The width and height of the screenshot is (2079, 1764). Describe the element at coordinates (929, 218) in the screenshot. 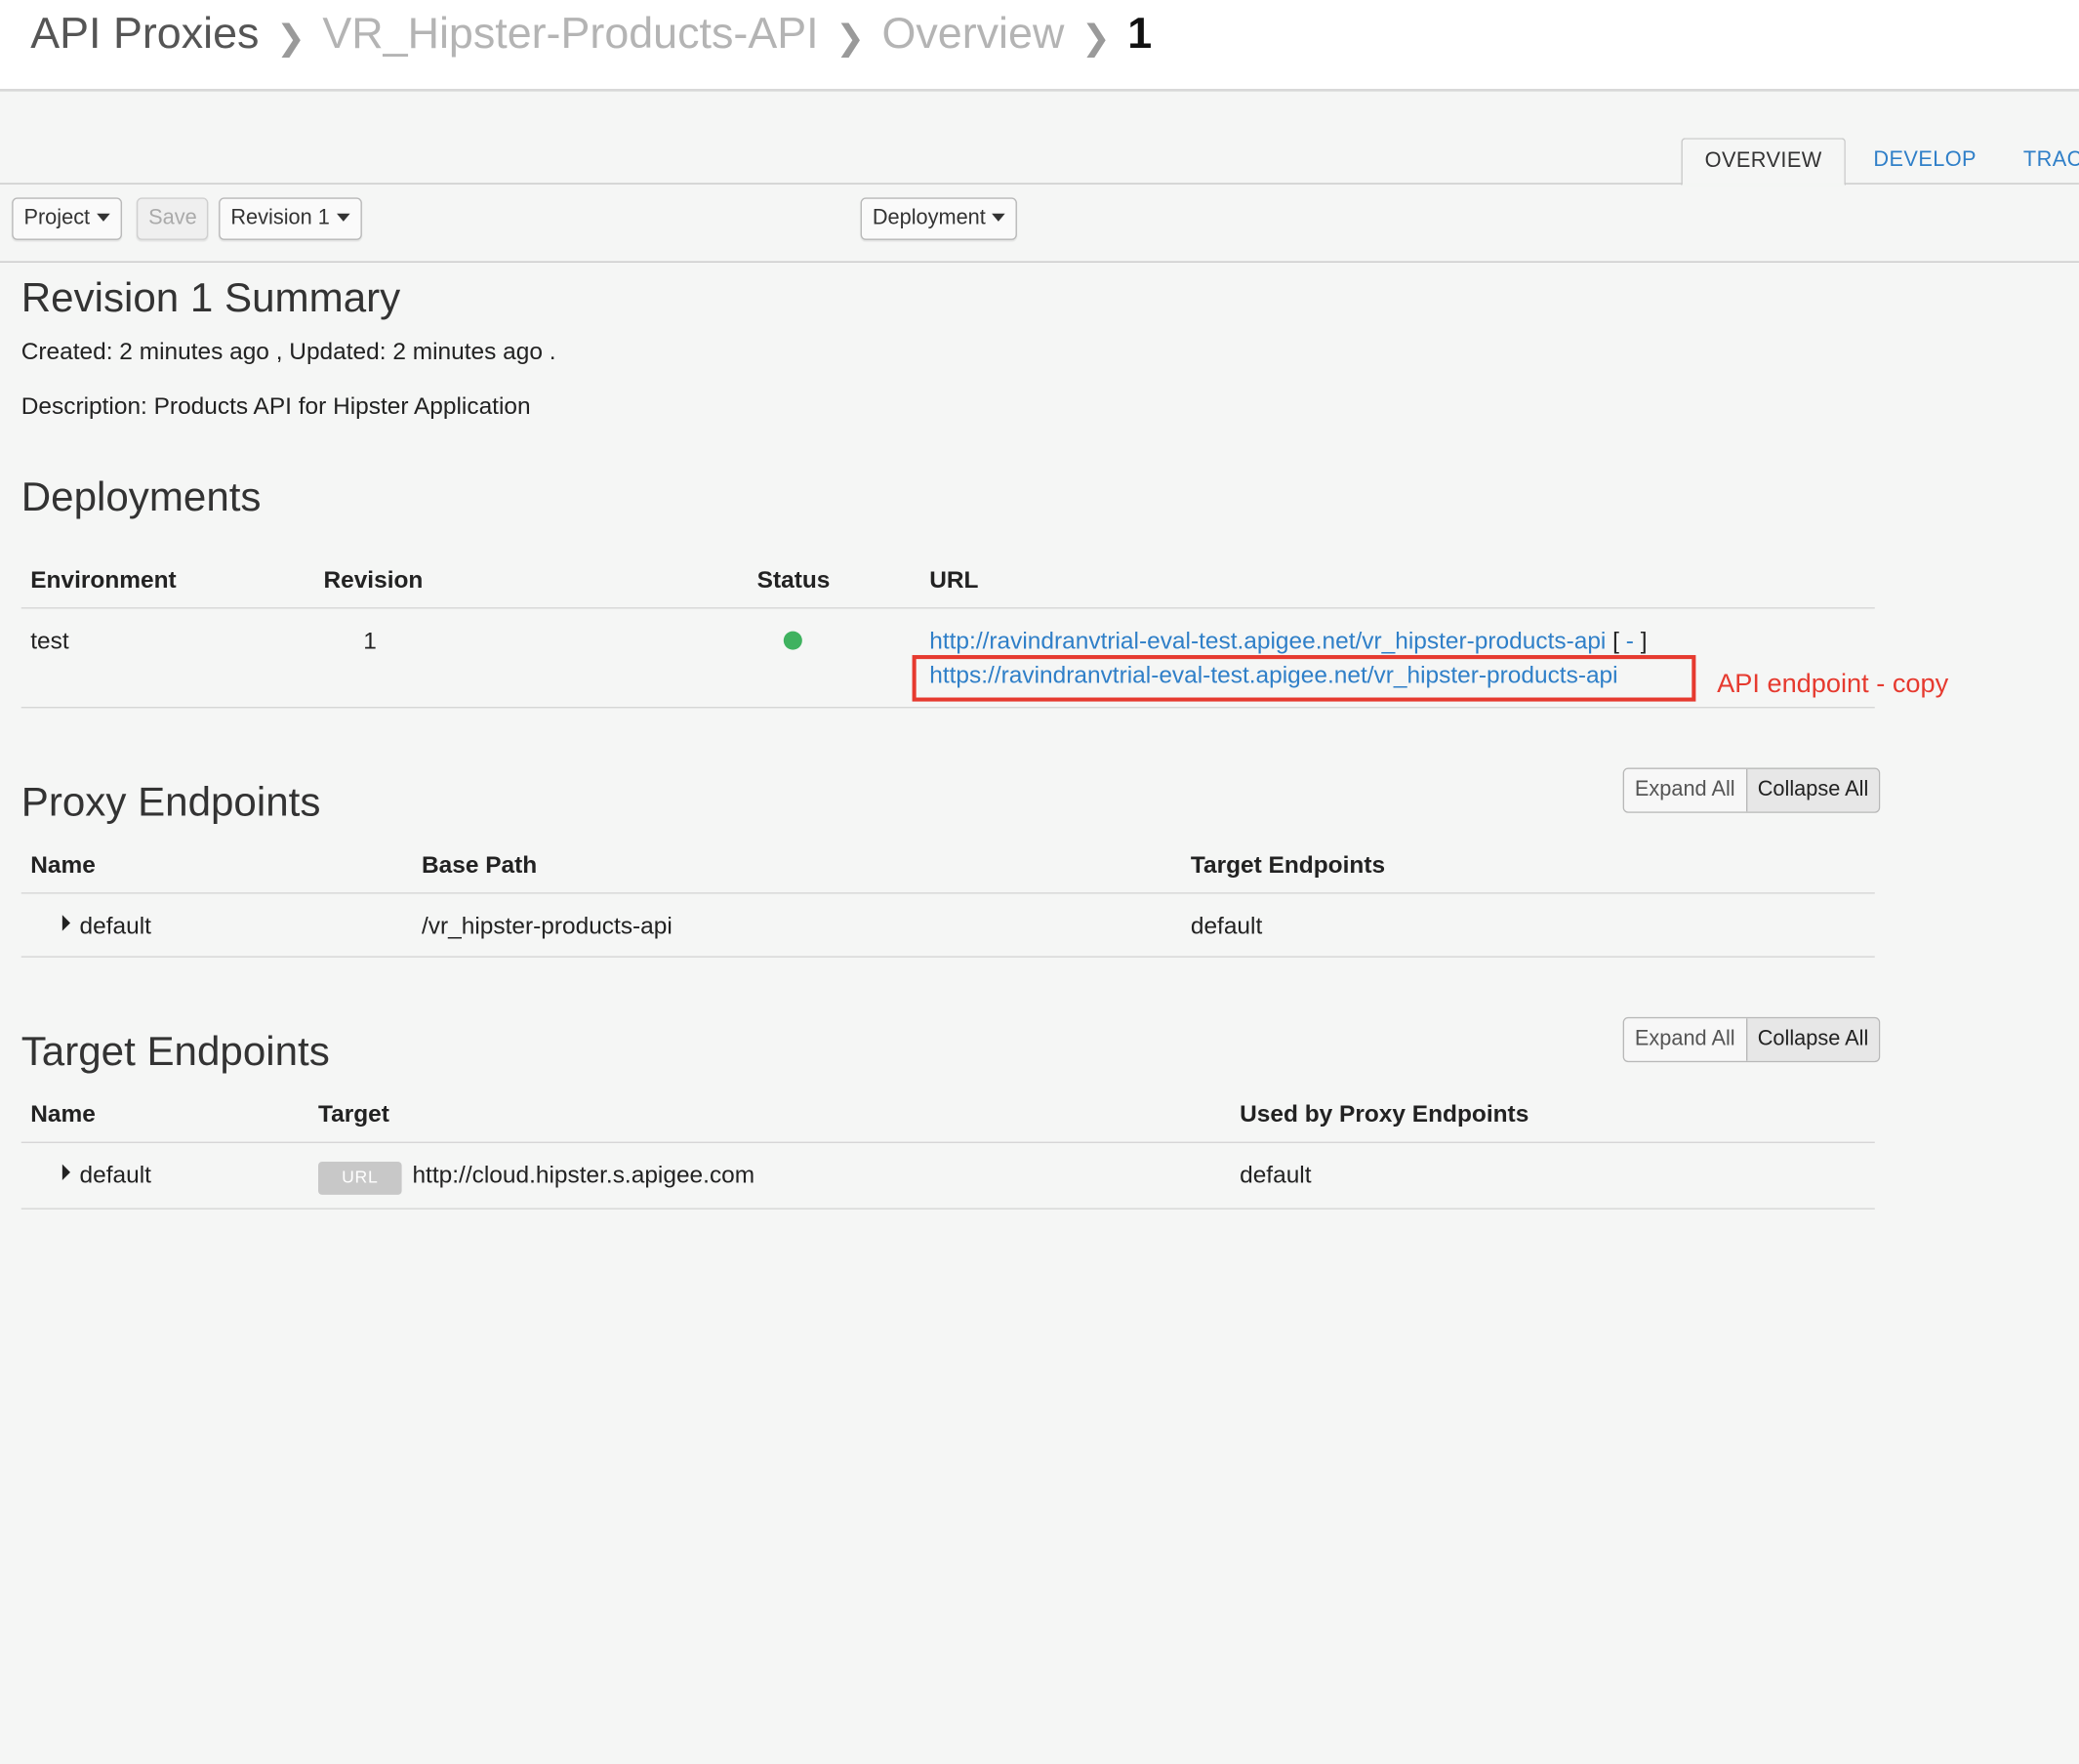

I see `deployment-label: Deployment` at that location.